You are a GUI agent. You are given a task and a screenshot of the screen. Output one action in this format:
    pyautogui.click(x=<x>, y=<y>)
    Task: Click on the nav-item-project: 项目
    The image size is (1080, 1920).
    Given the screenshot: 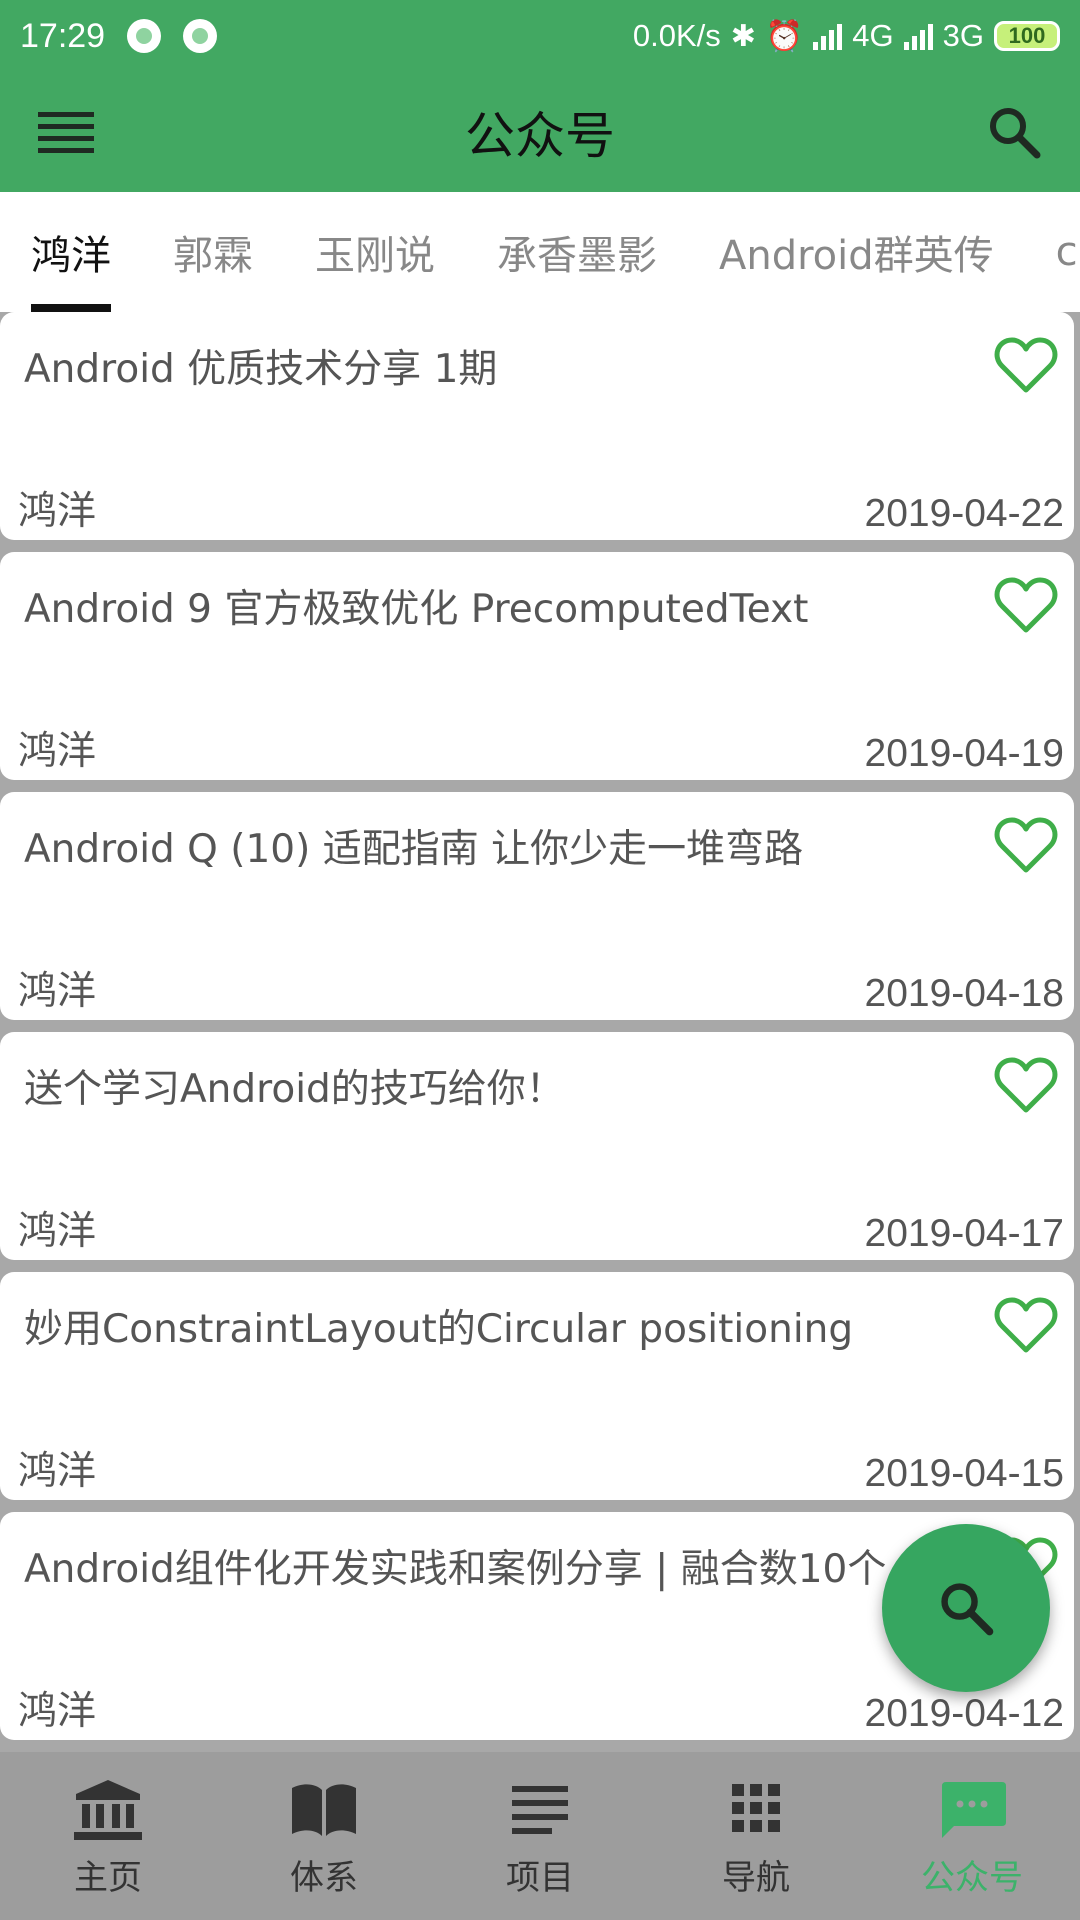 What is the action you would take?
    pyautogui.click(x=540, y=1836)
    